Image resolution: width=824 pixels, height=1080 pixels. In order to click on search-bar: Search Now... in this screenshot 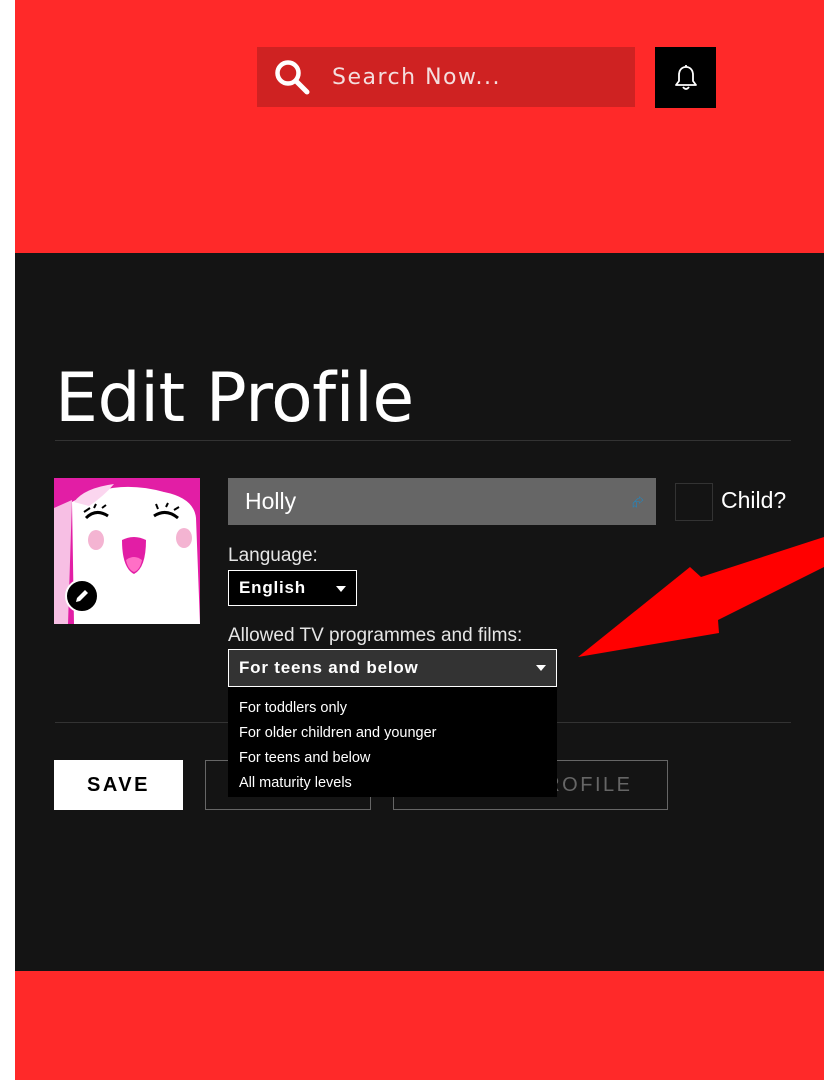, I will do `click(446, 77)`.